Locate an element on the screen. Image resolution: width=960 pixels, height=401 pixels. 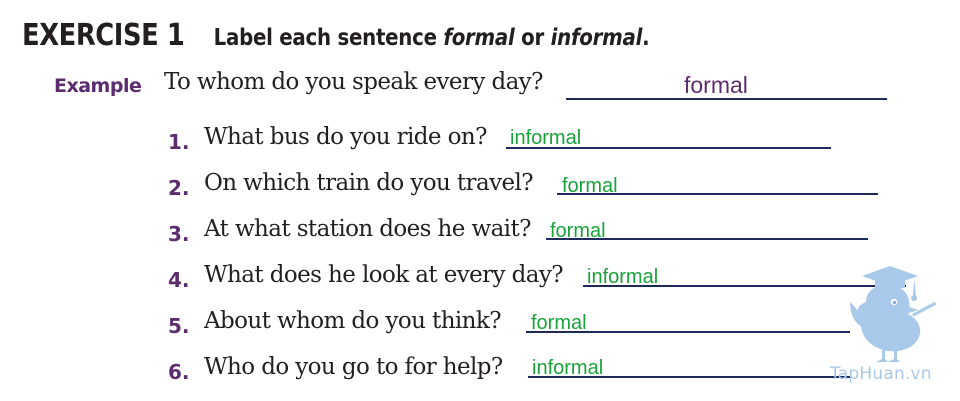
list-item: 1. What bus do you ride on? informal is located at coordinates (480, 141).